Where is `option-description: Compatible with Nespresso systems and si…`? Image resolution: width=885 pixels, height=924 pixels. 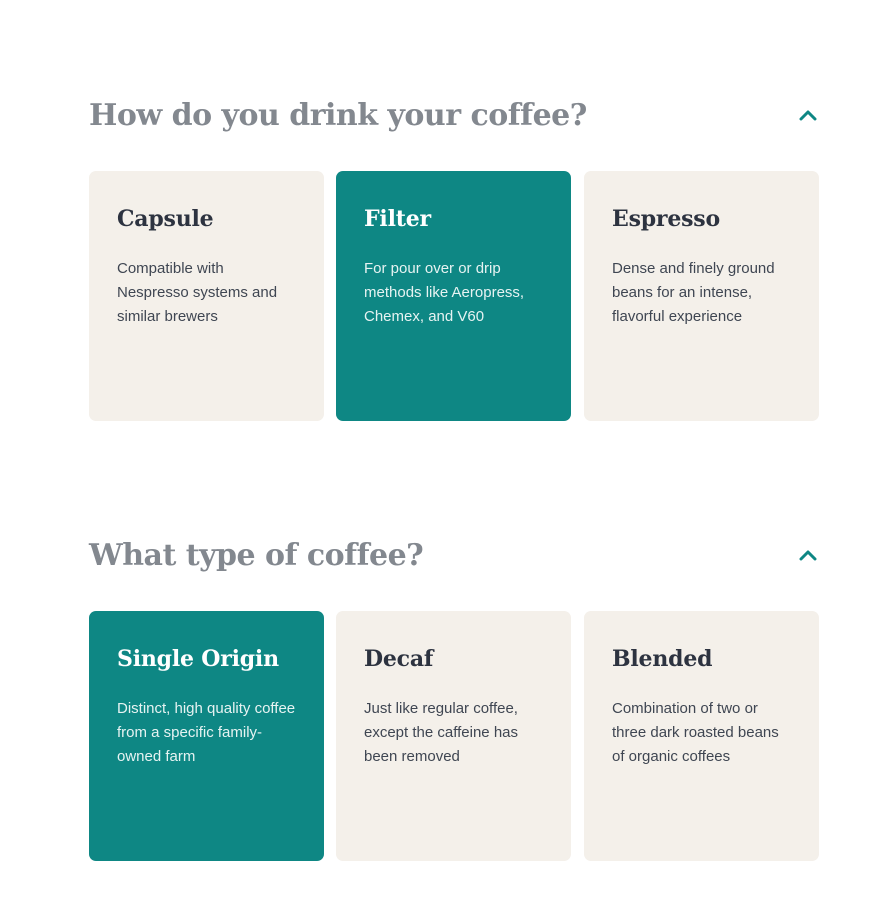
option-description: Compatible with Nespresso systems and si… is located at coordinates (197, 292).